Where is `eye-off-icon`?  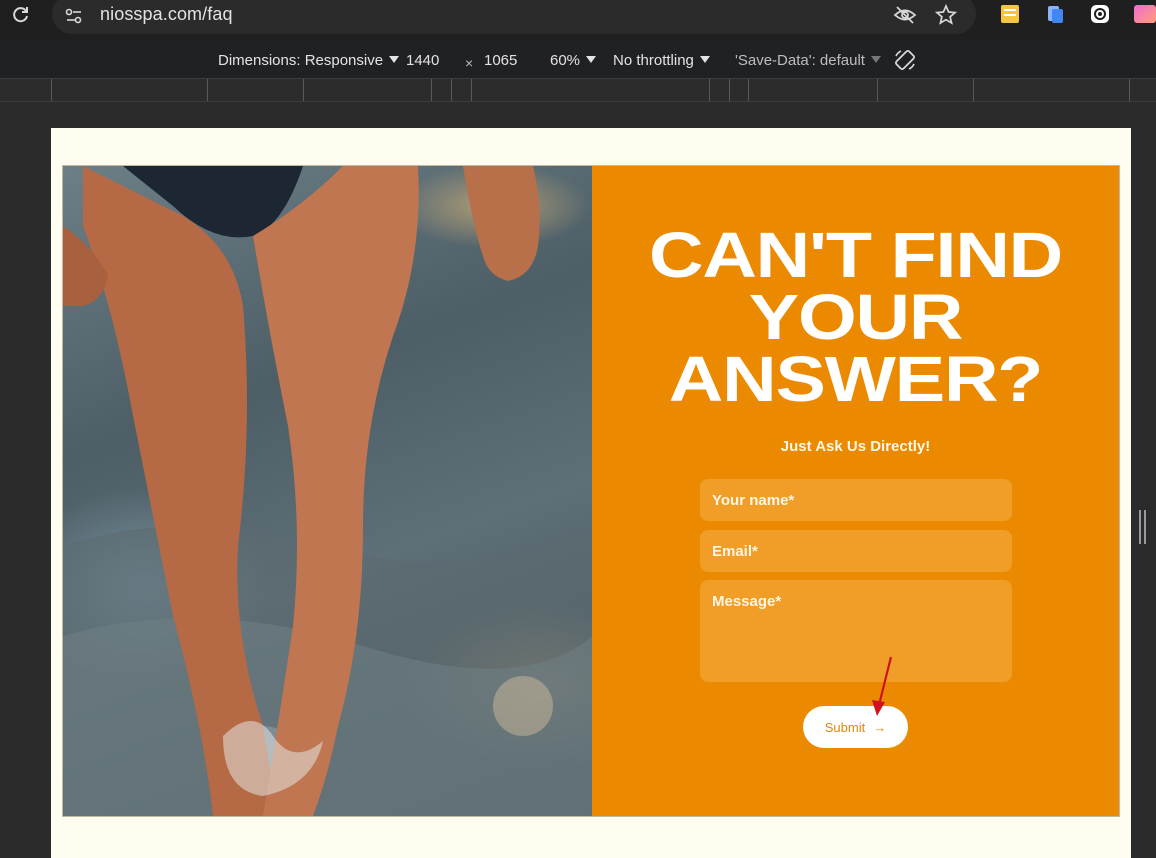 eye-off-icon is located at coordinates (905, 15).